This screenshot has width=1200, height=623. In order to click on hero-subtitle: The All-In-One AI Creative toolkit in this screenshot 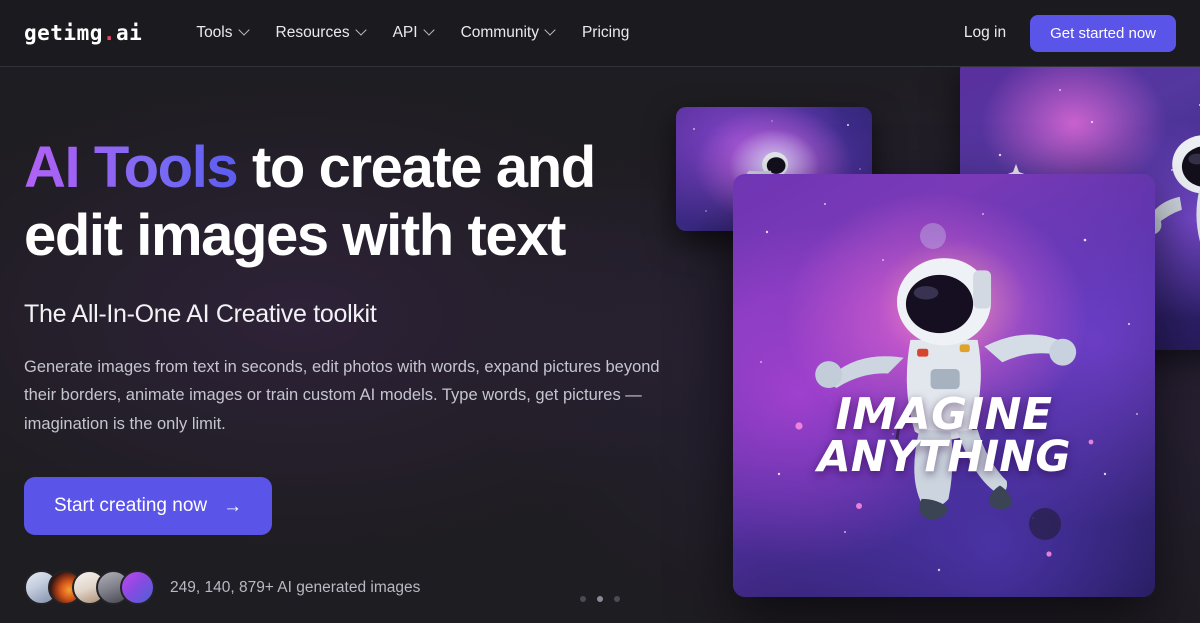, I will do `click(200, 313)`.